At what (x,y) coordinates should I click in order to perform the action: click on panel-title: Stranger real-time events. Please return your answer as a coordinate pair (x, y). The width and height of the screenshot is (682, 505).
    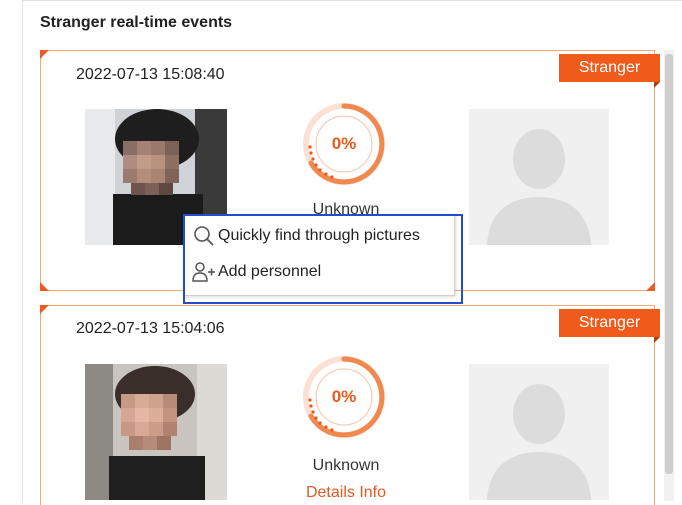
    Looking at the image, I should click on (136, 22).